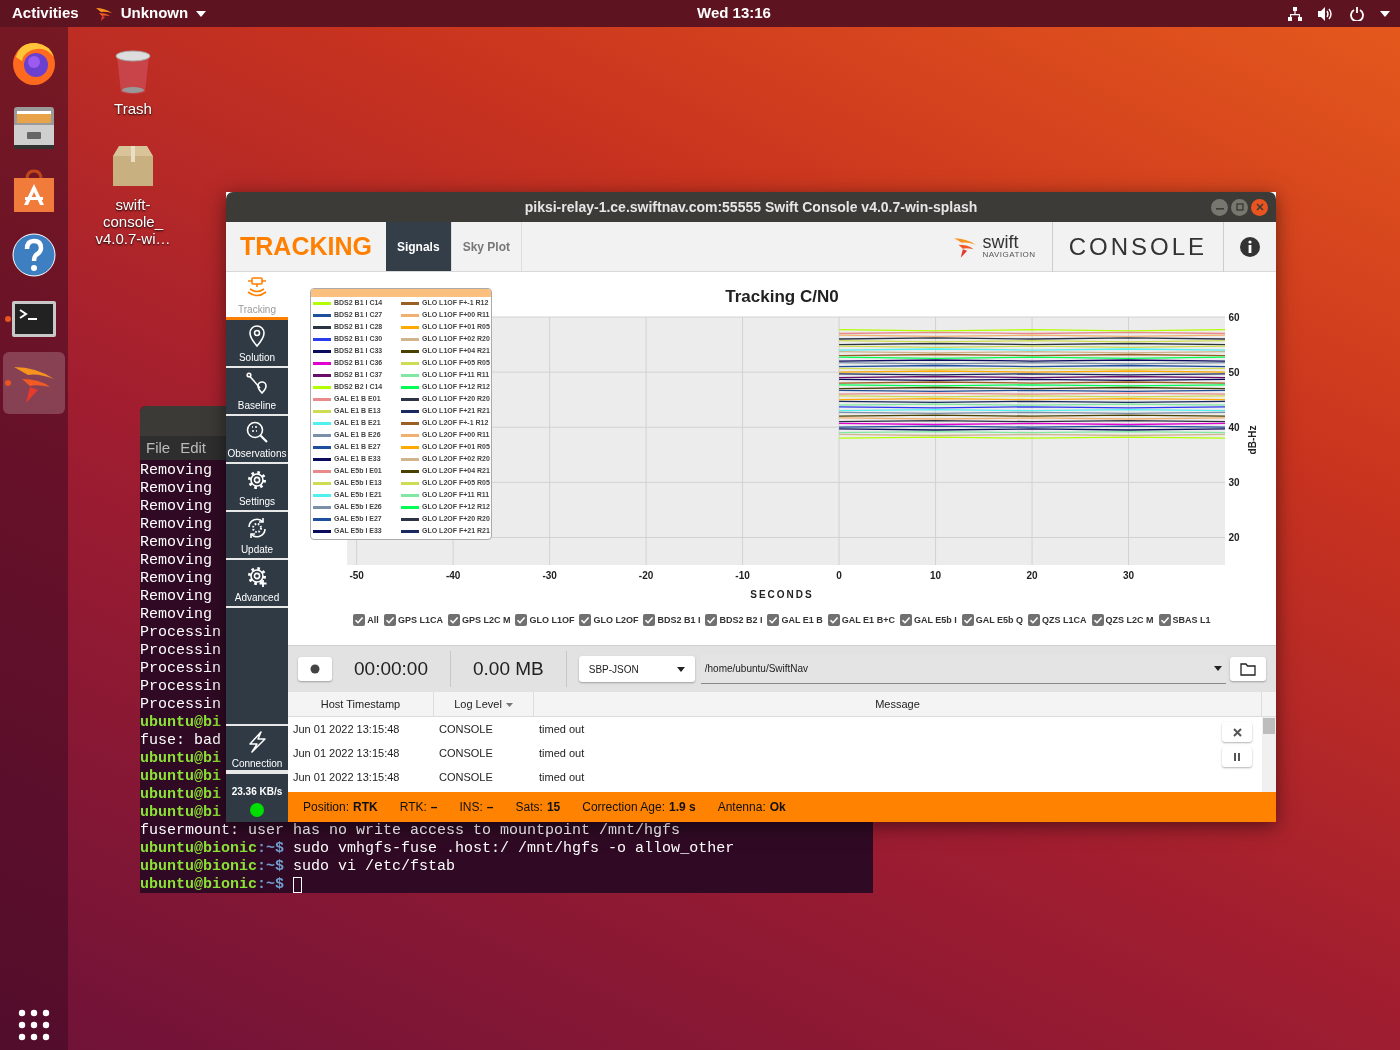  I want to click on close-button, so click(1259, 207).